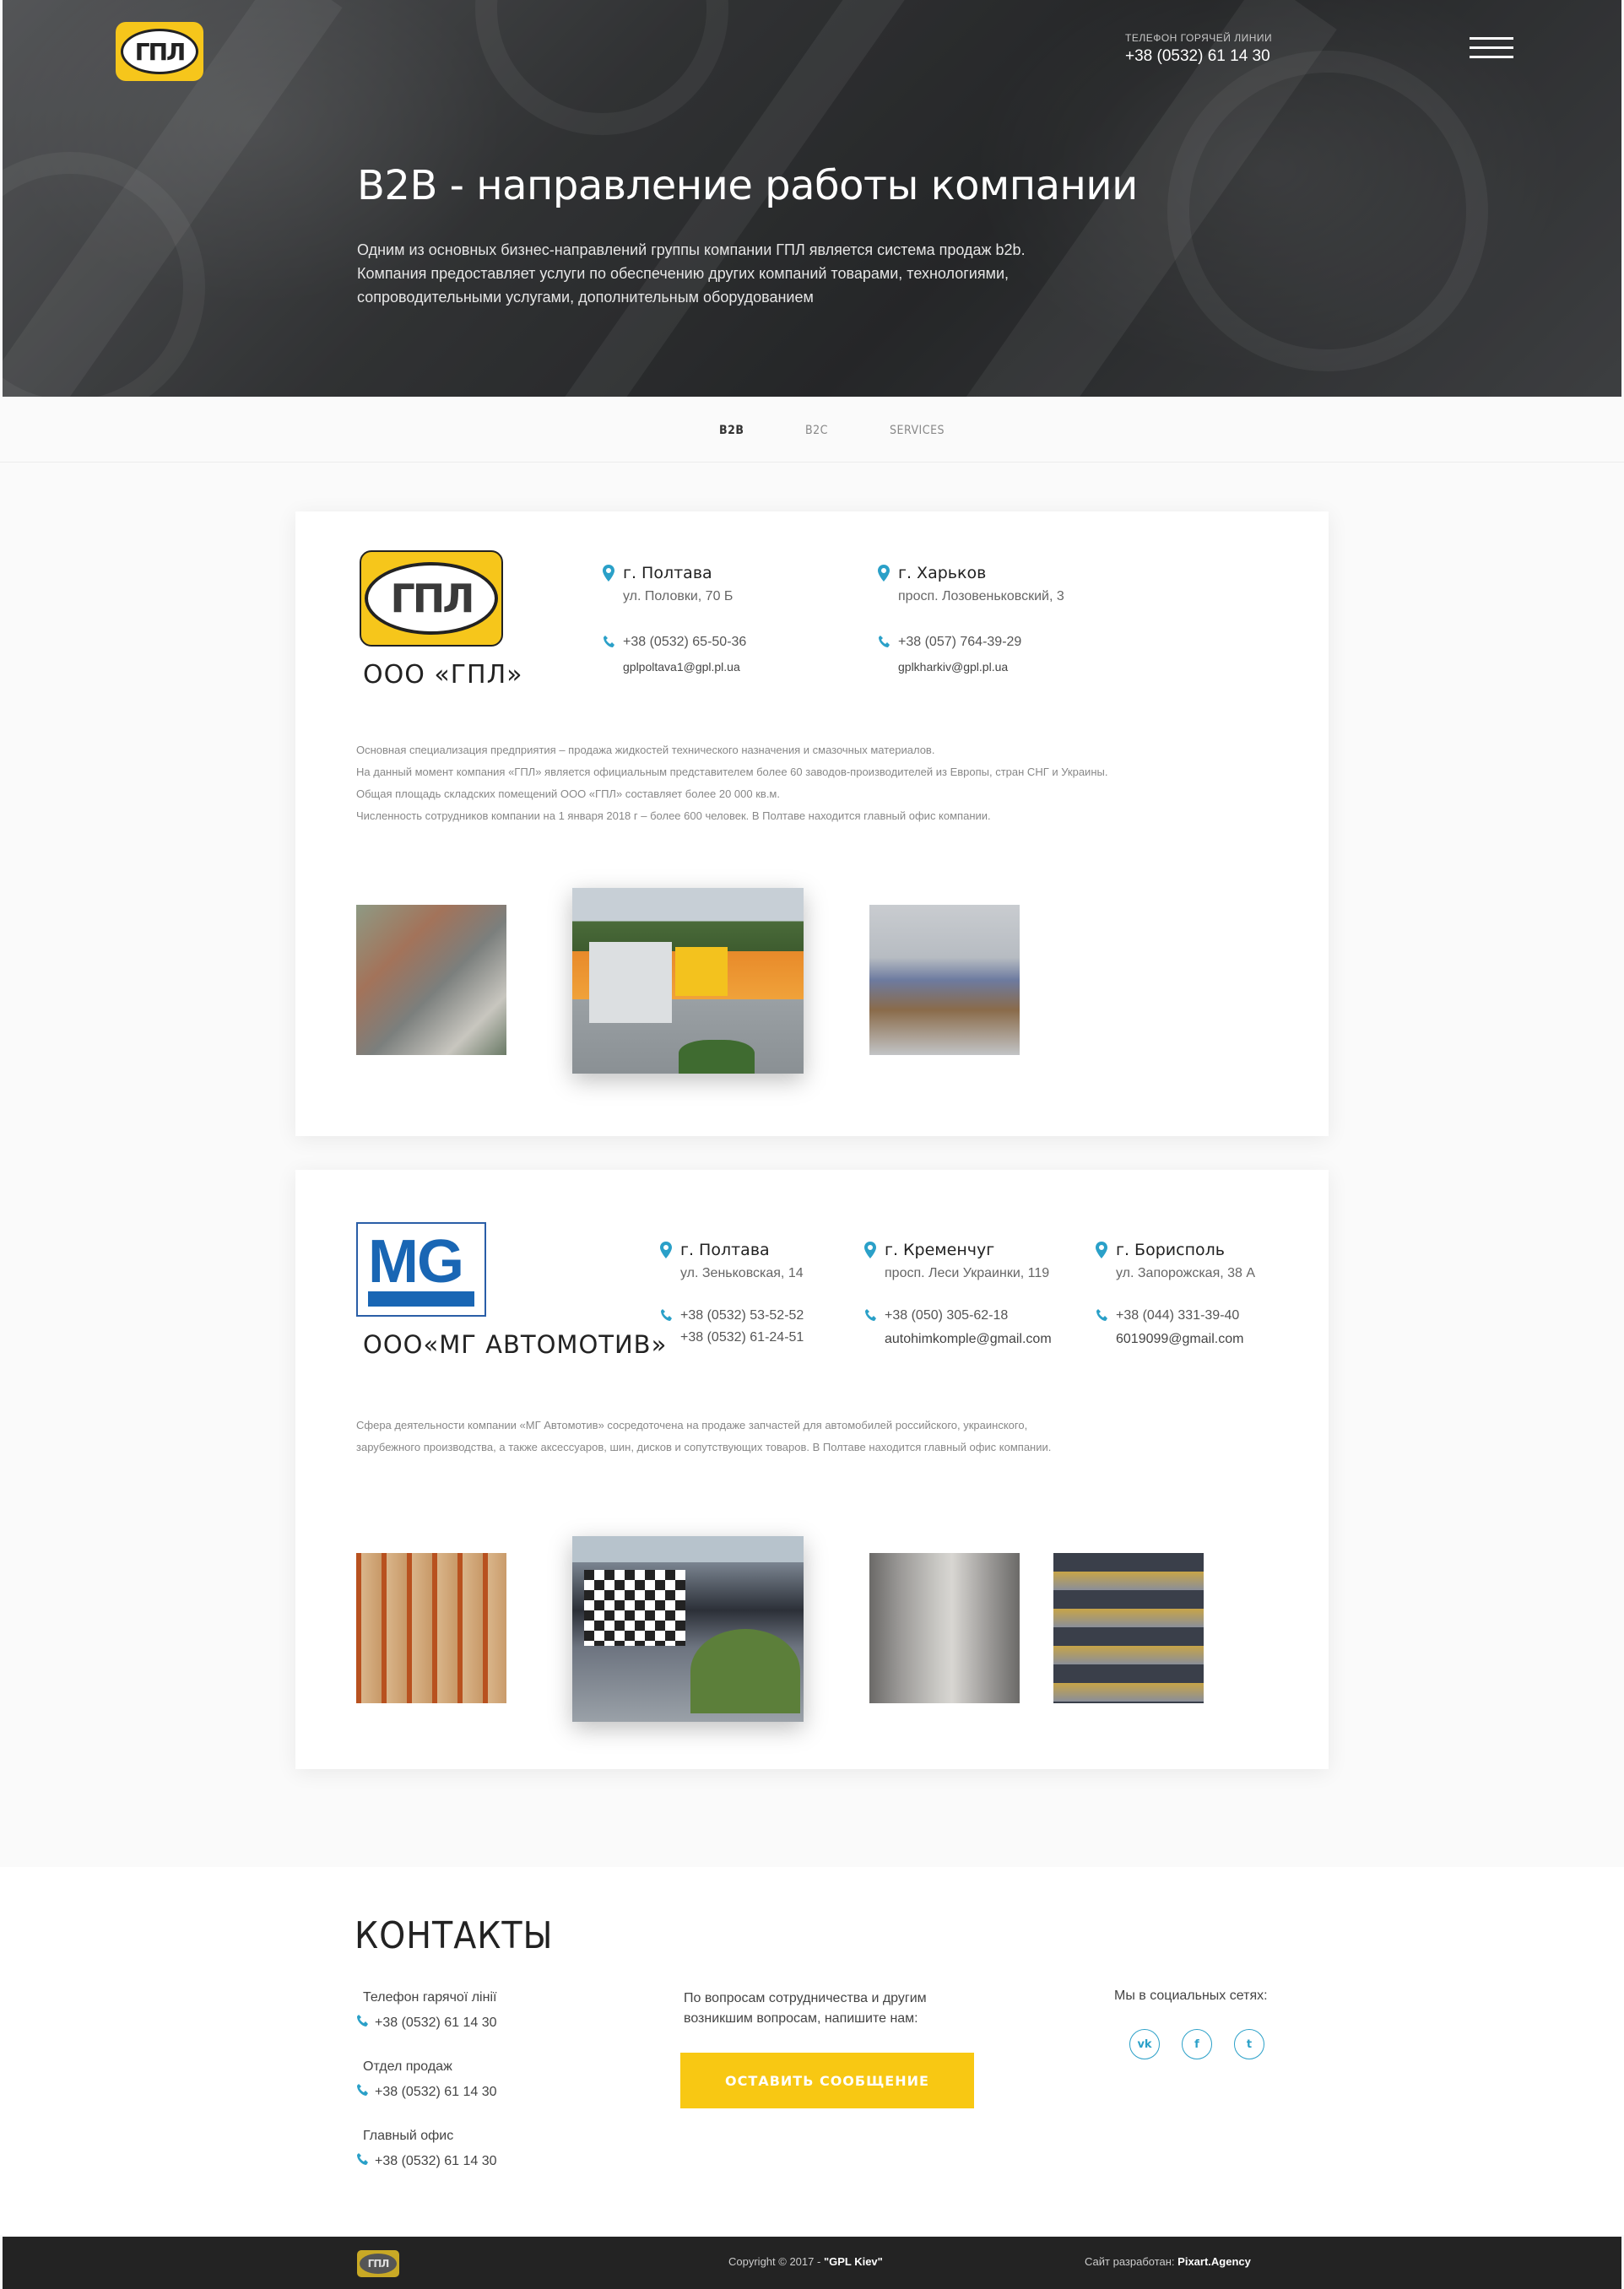 The height and width of the screenshot is (2289, 1624). What do you see at coordinates (684, 642) in the screenshot?
I see `location-phone: +38 (0532) 65-50-36` at bounding box center [684, 642].